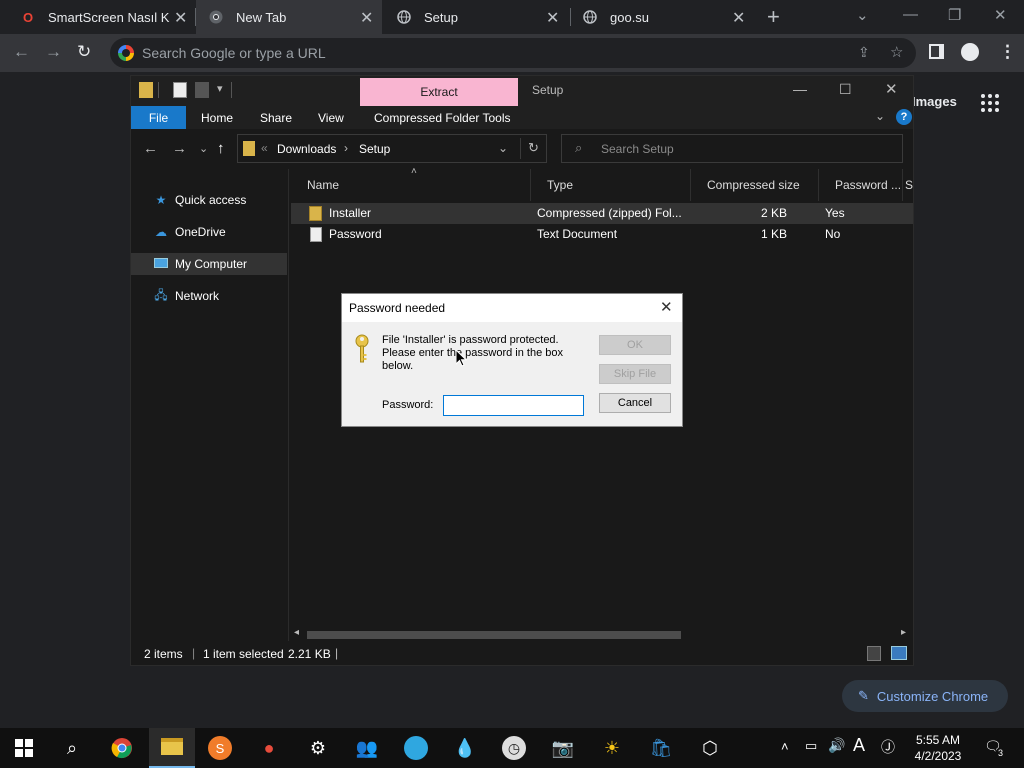  Describe the element at coordinates (331, 117) in the screenshot. I see `tab-view: View` at that location.